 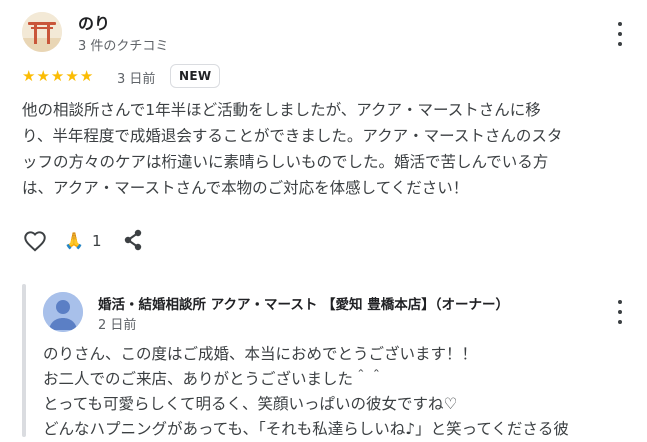 I want to click on review-text-line: は、アクア・マーストさんで本物のご対応を体感してください！, so click(x=245, y=188).